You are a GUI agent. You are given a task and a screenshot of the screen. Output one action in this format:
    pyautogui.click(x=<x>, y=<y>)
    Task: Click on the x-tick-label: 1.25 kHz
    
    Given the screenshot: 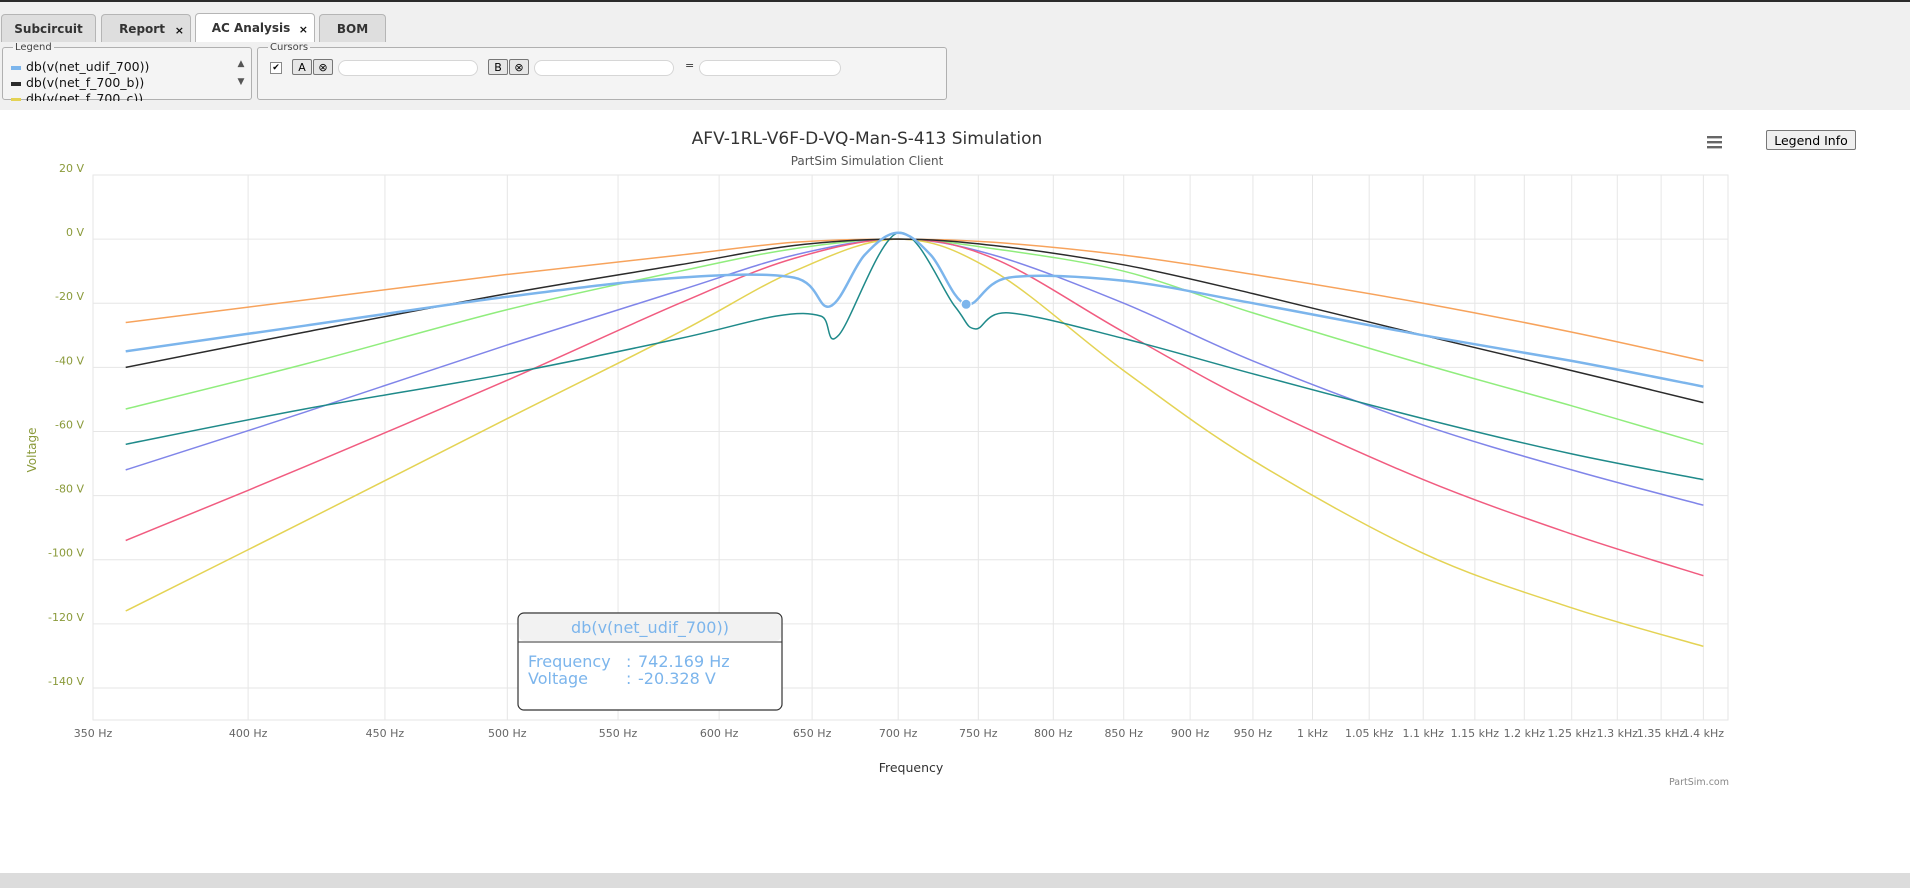 What is the action you would take?
    pyautogui.click(x=1572, y=733)
    